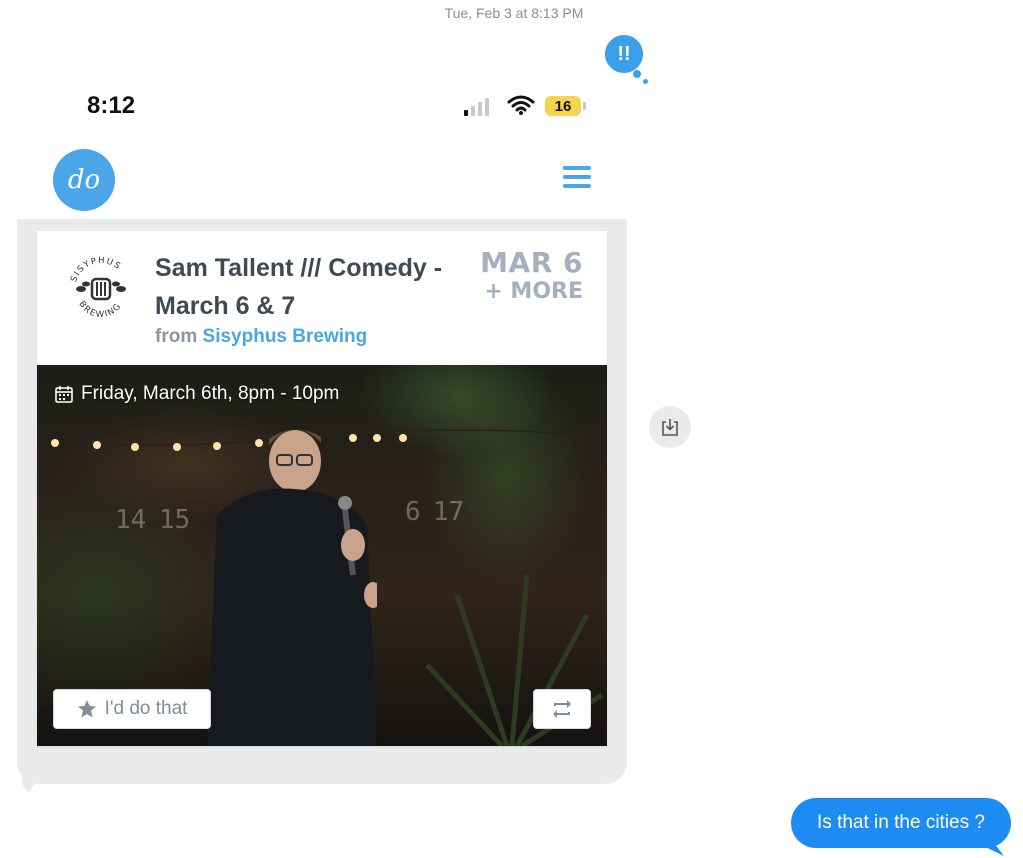  Describe the element at coordinates (563, 106) in the screenshot. I see `battery-icon: 16` at that location.